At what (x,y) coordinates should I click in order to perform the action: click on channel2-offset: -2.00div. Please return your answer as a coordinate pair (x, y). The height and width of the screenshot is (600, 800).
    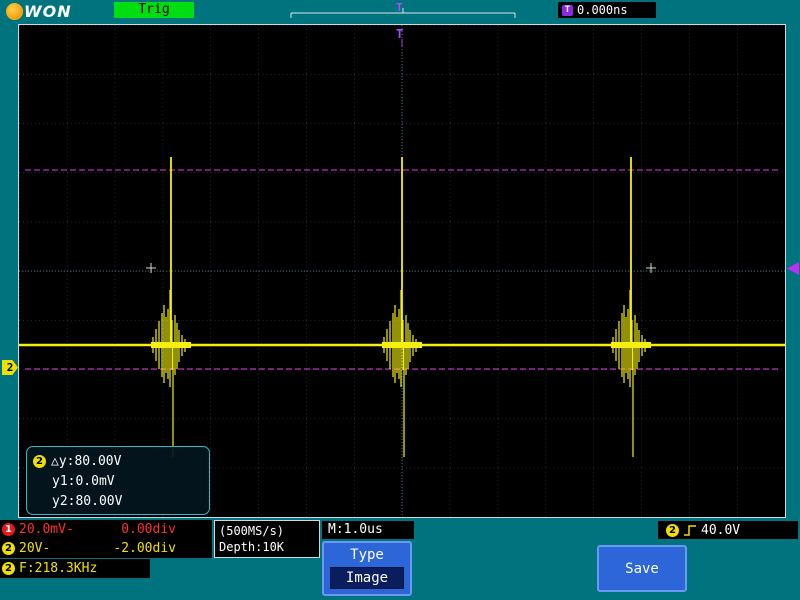
    Looking at the image, I should click on (144, 548).